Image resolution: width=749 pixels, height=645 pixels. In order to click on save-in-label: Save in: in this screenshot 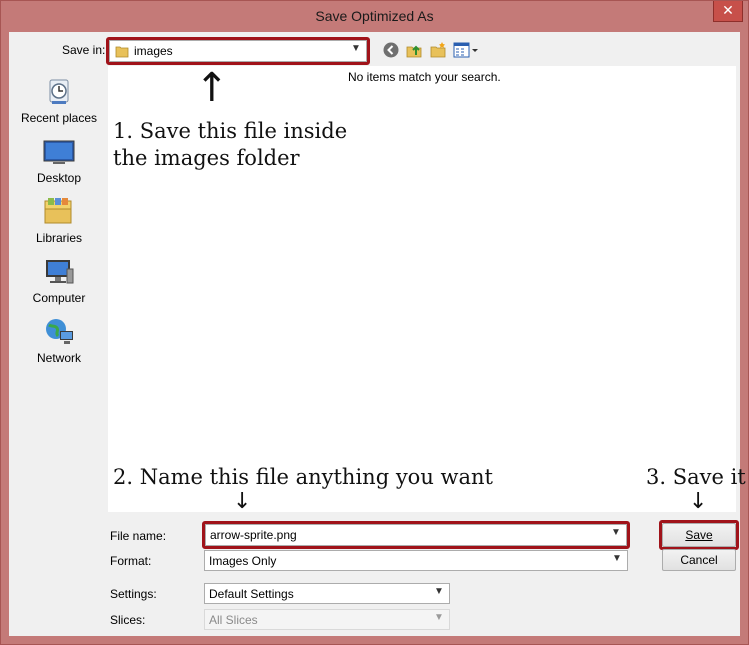, I will do `click(84, 50)`.